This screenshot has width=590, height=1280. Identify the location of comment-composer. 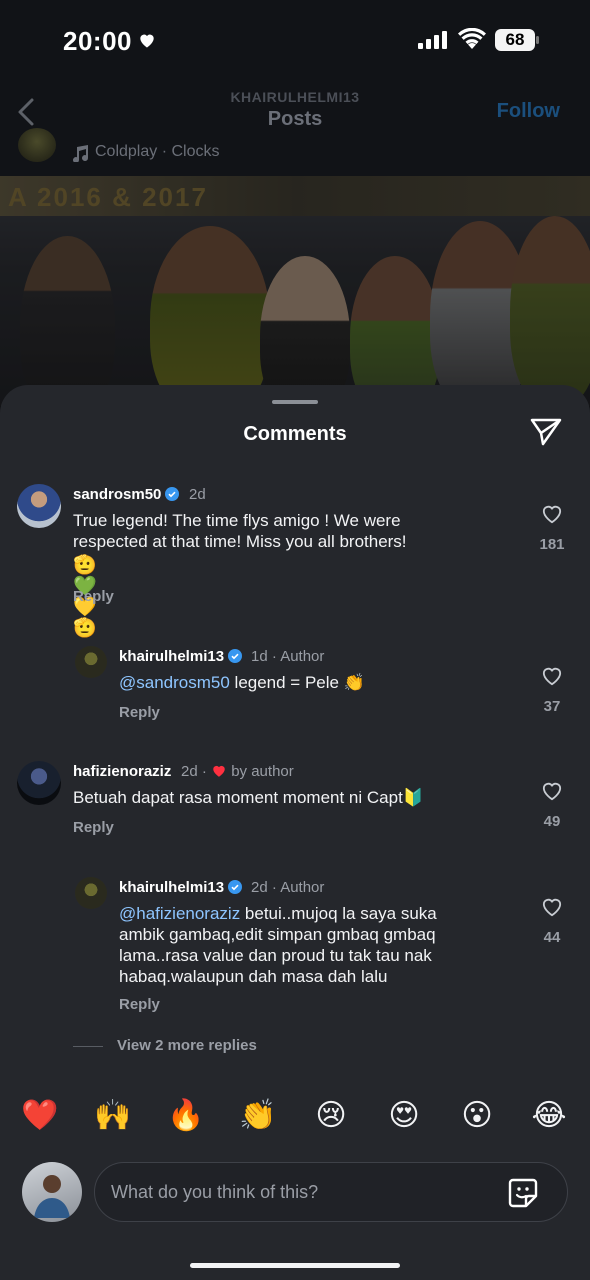
(331, 1192).